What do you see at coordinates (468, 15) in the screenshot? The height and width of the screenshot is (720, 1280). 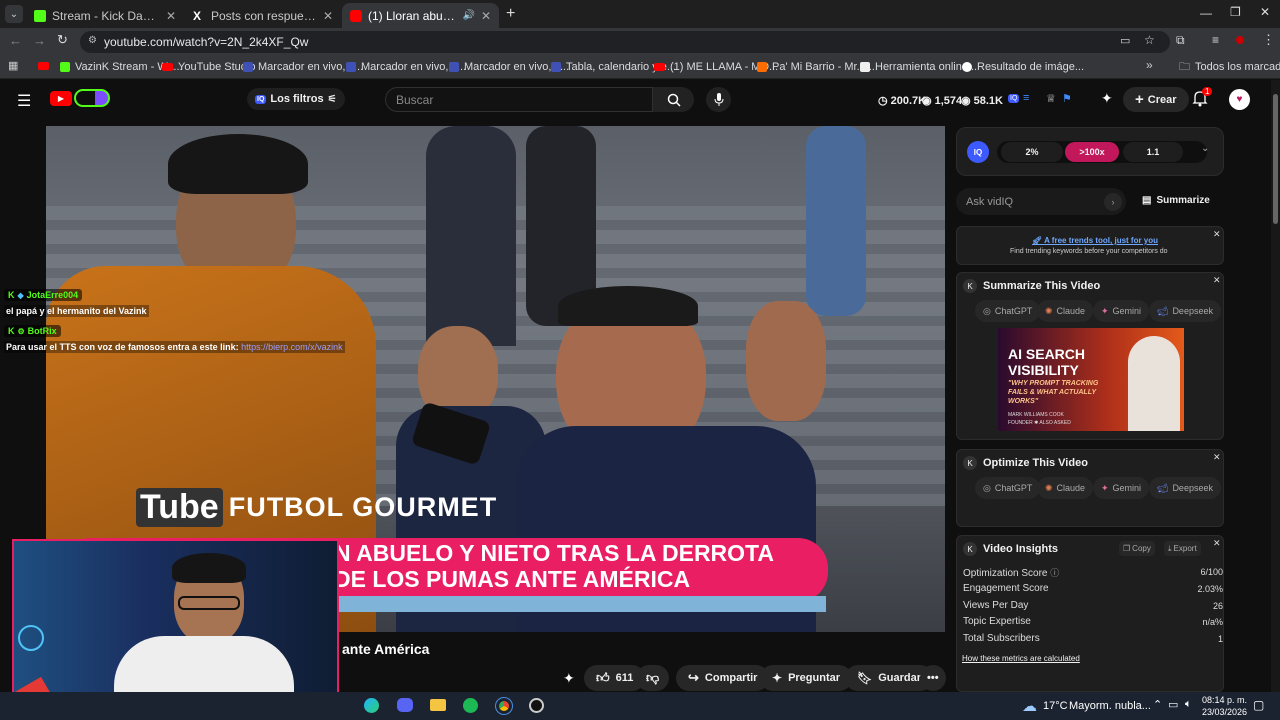 I see `speaker-icon: 🔊` at bounding box center [468, 15].